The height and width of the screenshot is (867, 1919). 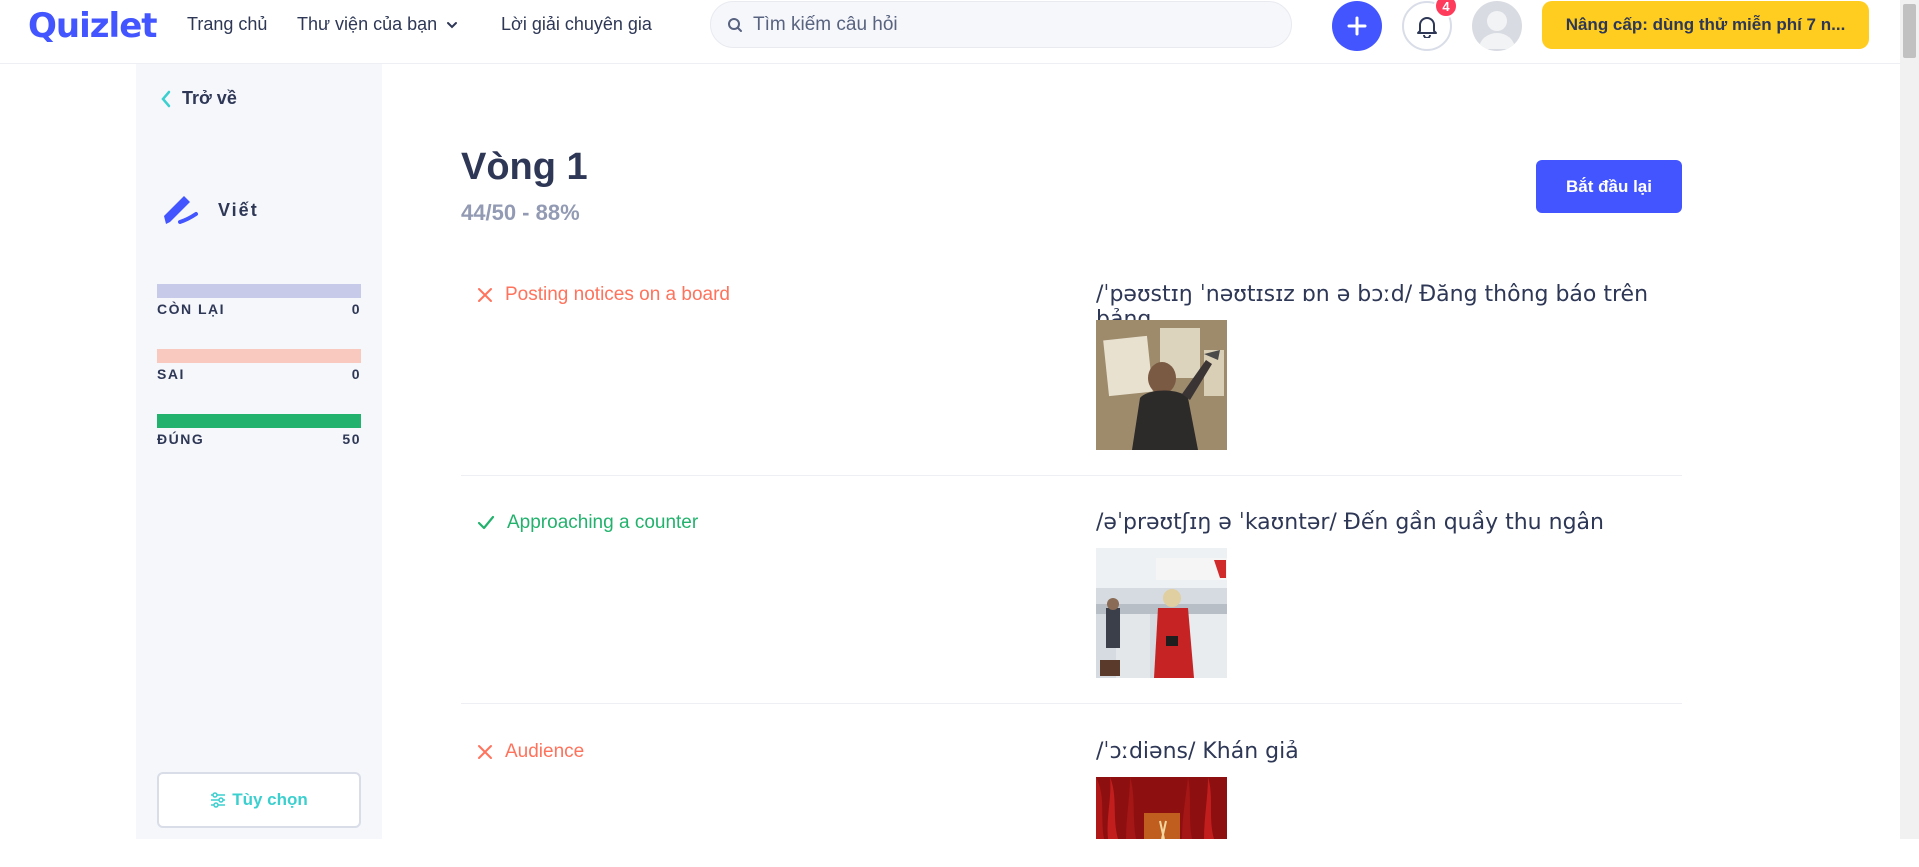 What do you see at coordinates (181, 210) in the screenshot?
I see `pen-icon` at bounding box center [181, 210].